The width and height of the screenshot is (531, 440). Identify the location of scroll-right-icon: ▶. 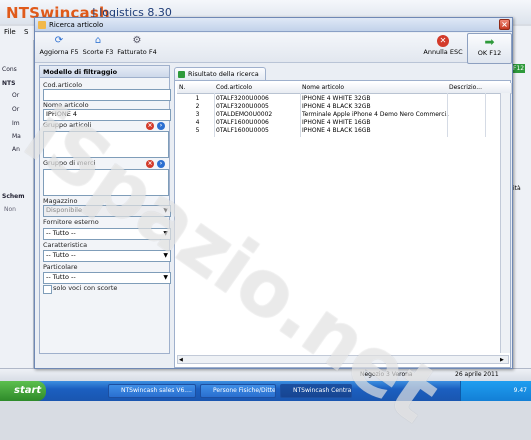
(502, 360).